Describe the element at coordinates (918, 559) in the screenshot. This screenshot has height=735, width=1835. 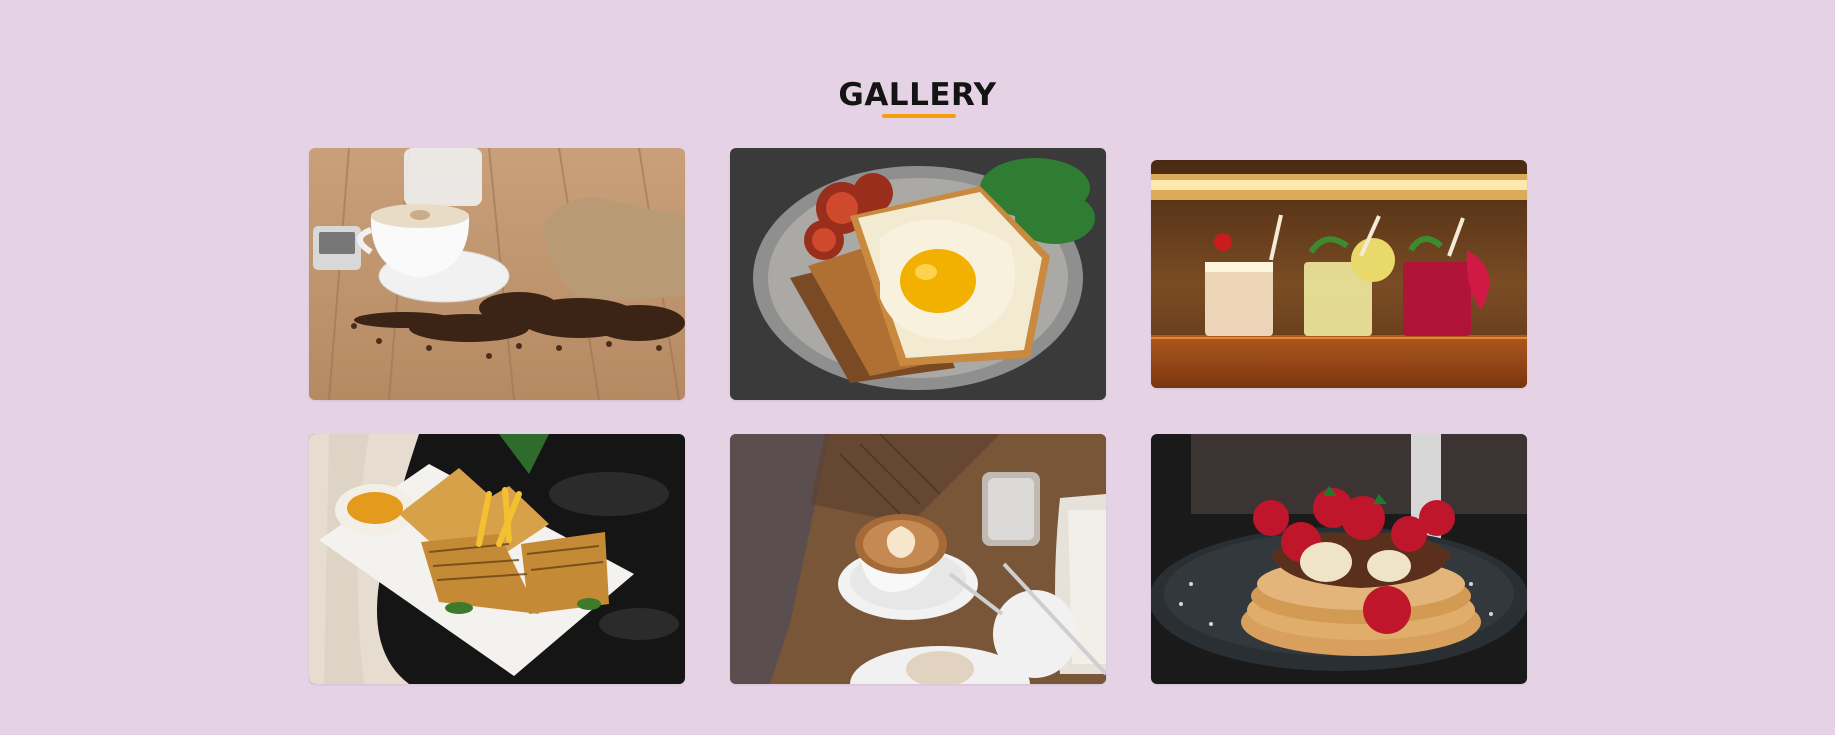
I see `gallery-image-latte` at that location.